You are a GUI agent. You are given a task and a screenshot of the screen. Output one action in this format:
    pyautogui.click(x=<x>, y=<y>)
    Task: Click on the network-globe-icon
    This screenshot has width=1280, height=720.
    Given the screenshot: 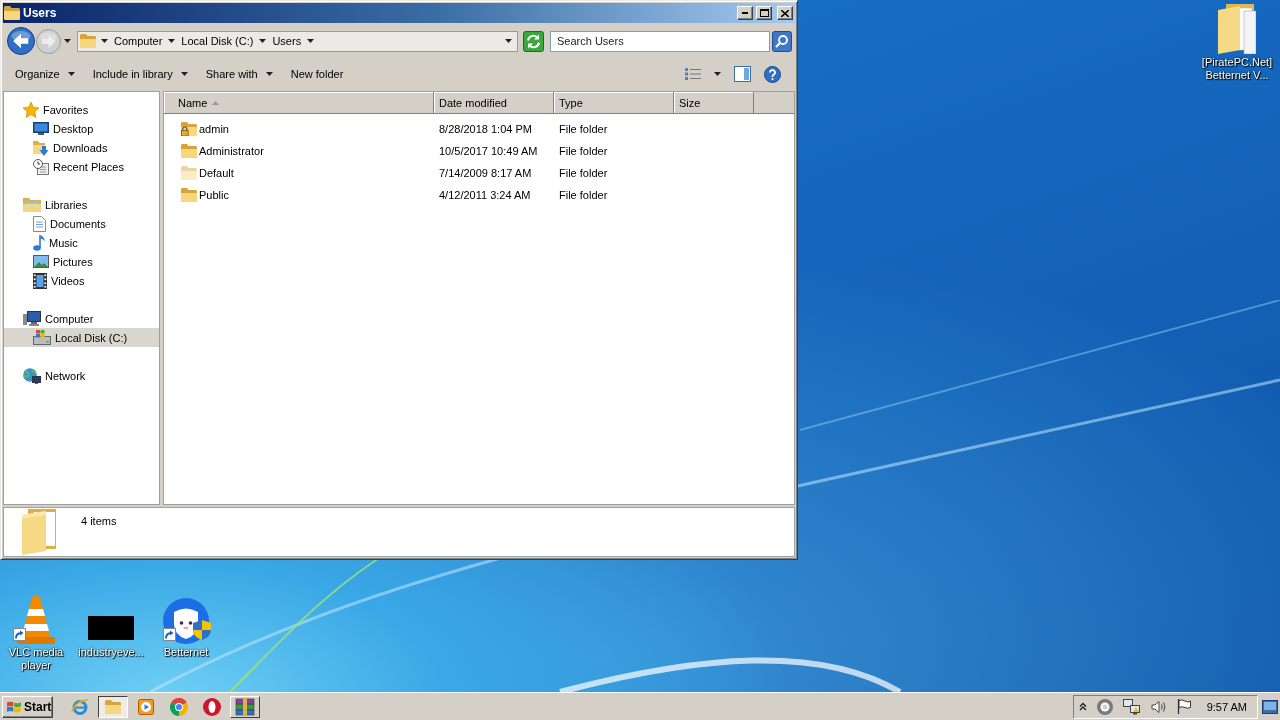 What is the action you would take?
    pyautogui.click(x=32, y=375)
    